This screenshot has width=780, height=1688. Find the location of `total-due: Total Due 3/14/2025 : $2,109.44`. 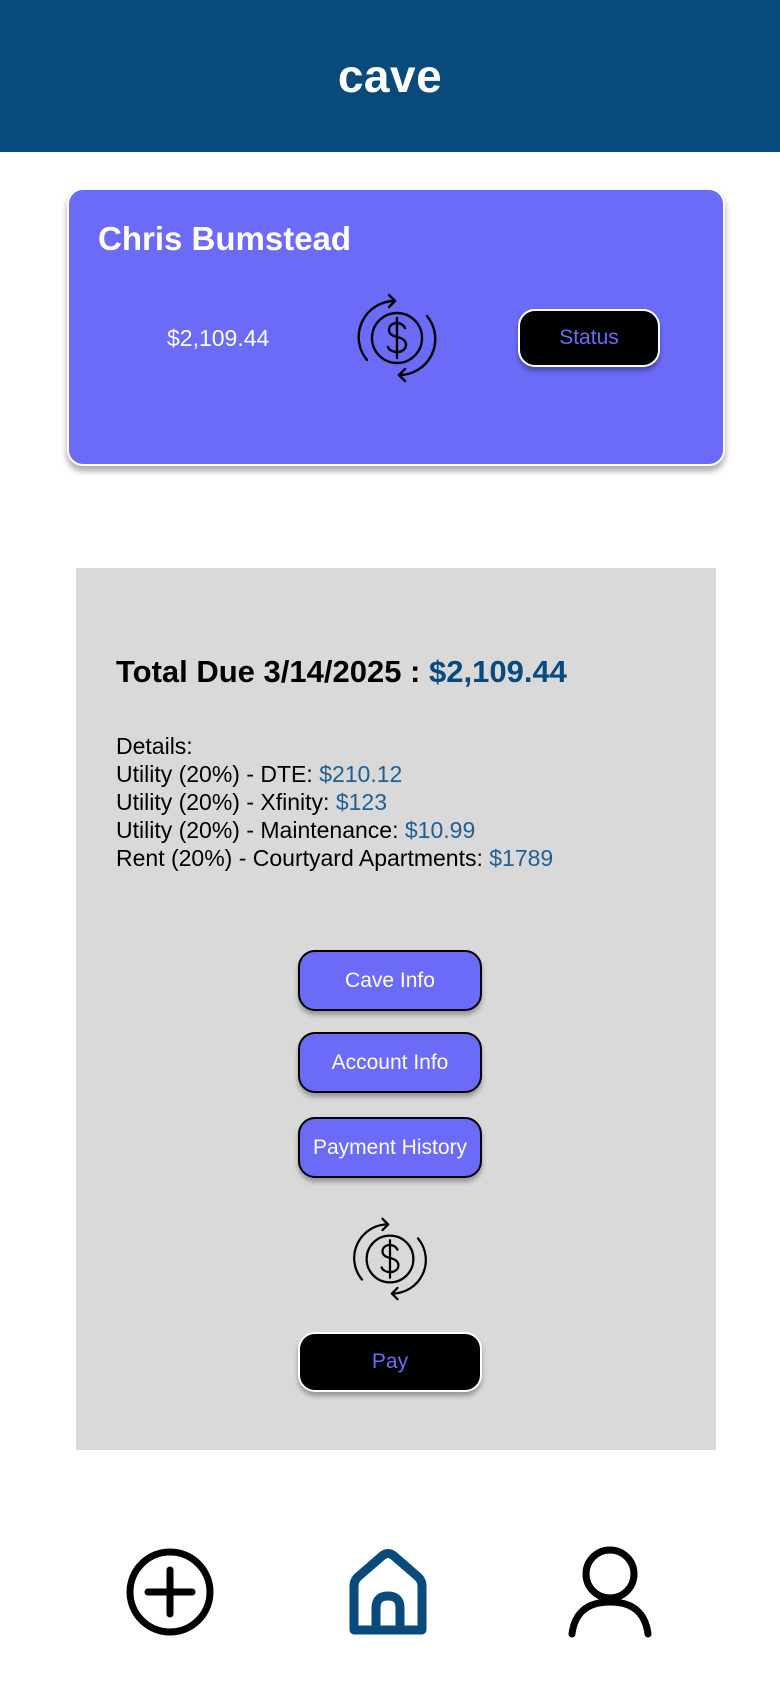

total-due: Total Due 3/14/2025 : $2,109.44 is located at coordinates (341, 672).